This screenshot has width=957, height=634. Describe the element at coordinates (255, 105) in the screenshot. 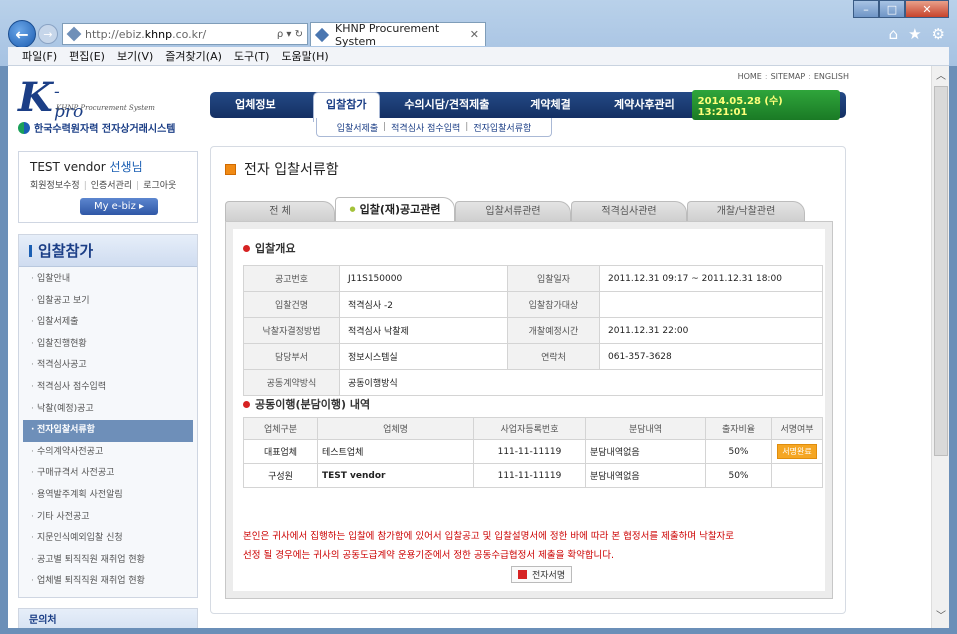

I see `gnb-vendor-info: 업체정보` at that location.